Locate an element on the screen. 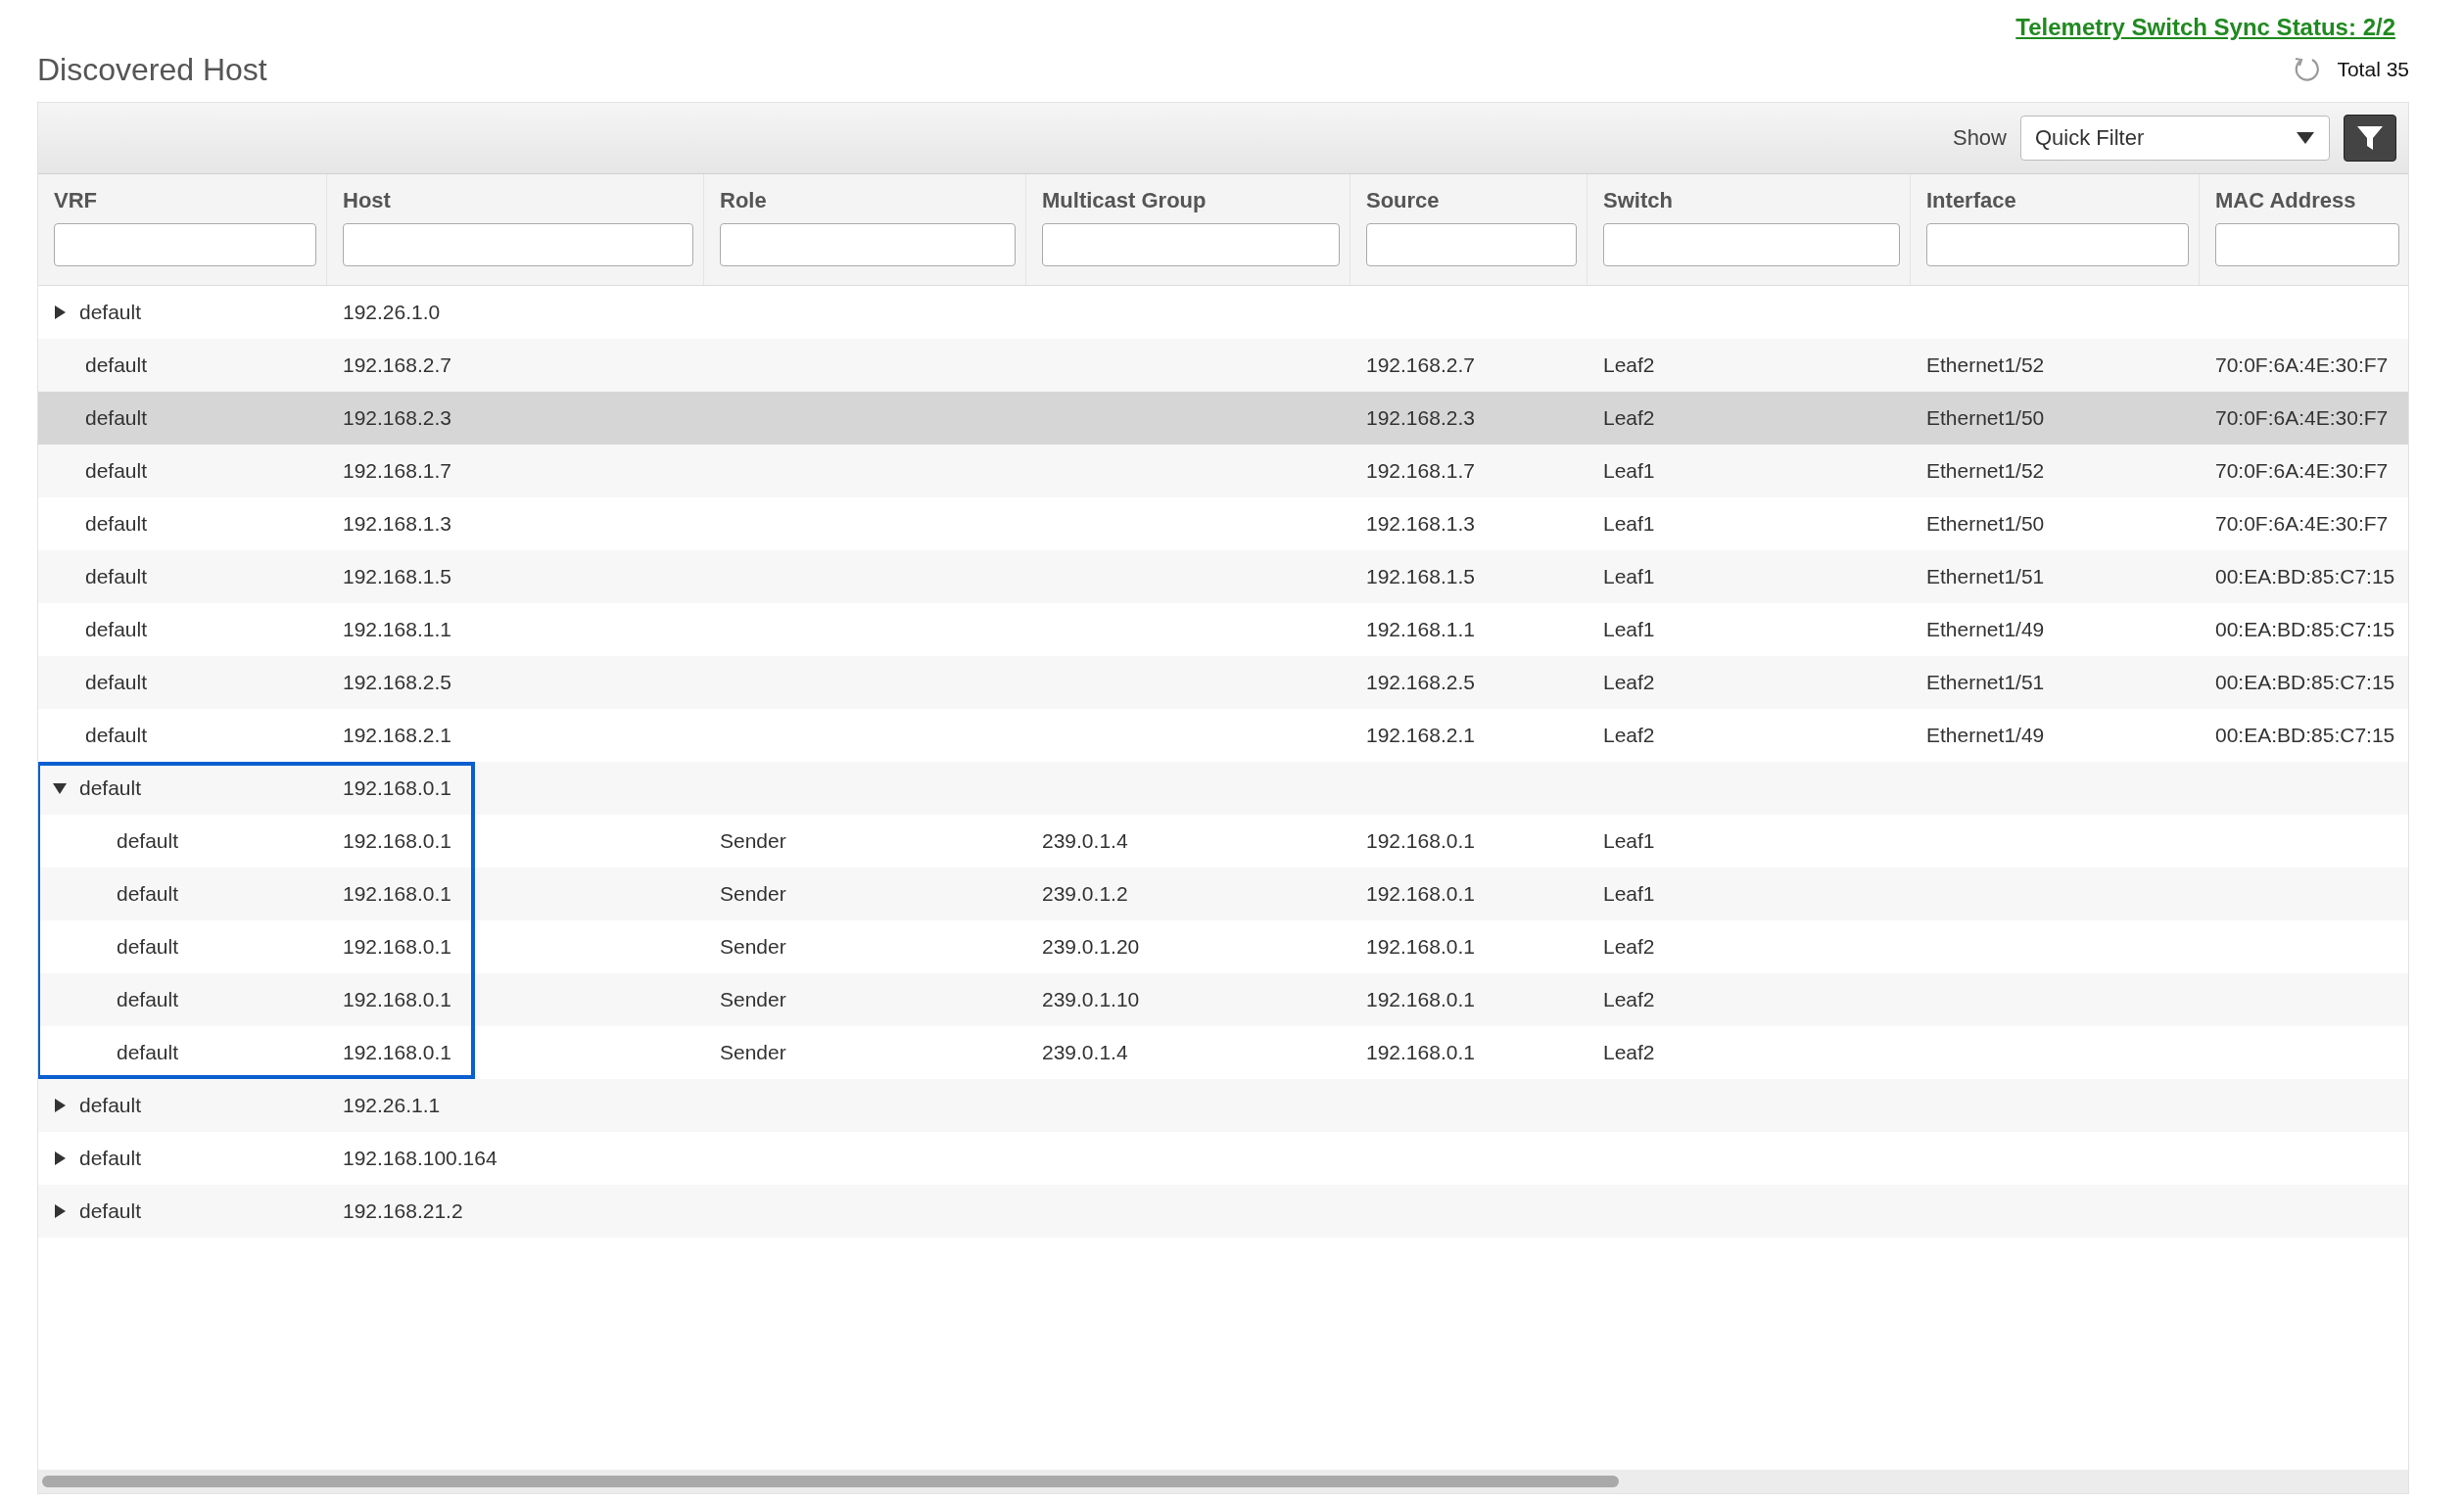  table-row: default 192.168.1.7 192.168.1.7 Leaf1 Ethernet1/52 70:0F:6A:4E:30:F7 is located at coordinates (1223, 471).